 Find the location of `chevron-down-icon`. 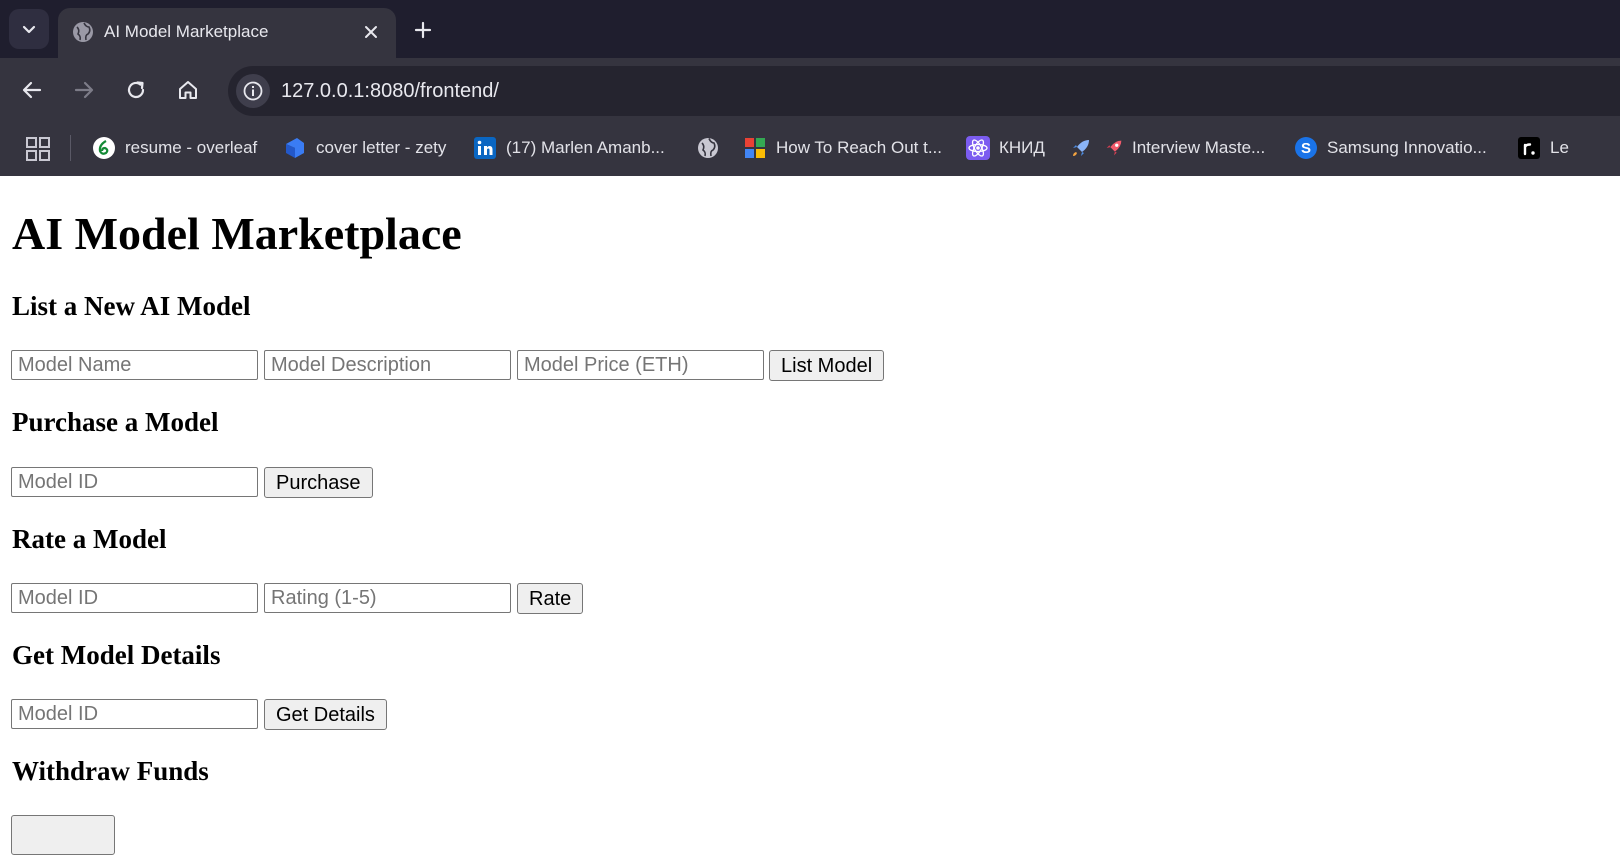

chevron-down-icon is located at coordinates (29, 29).